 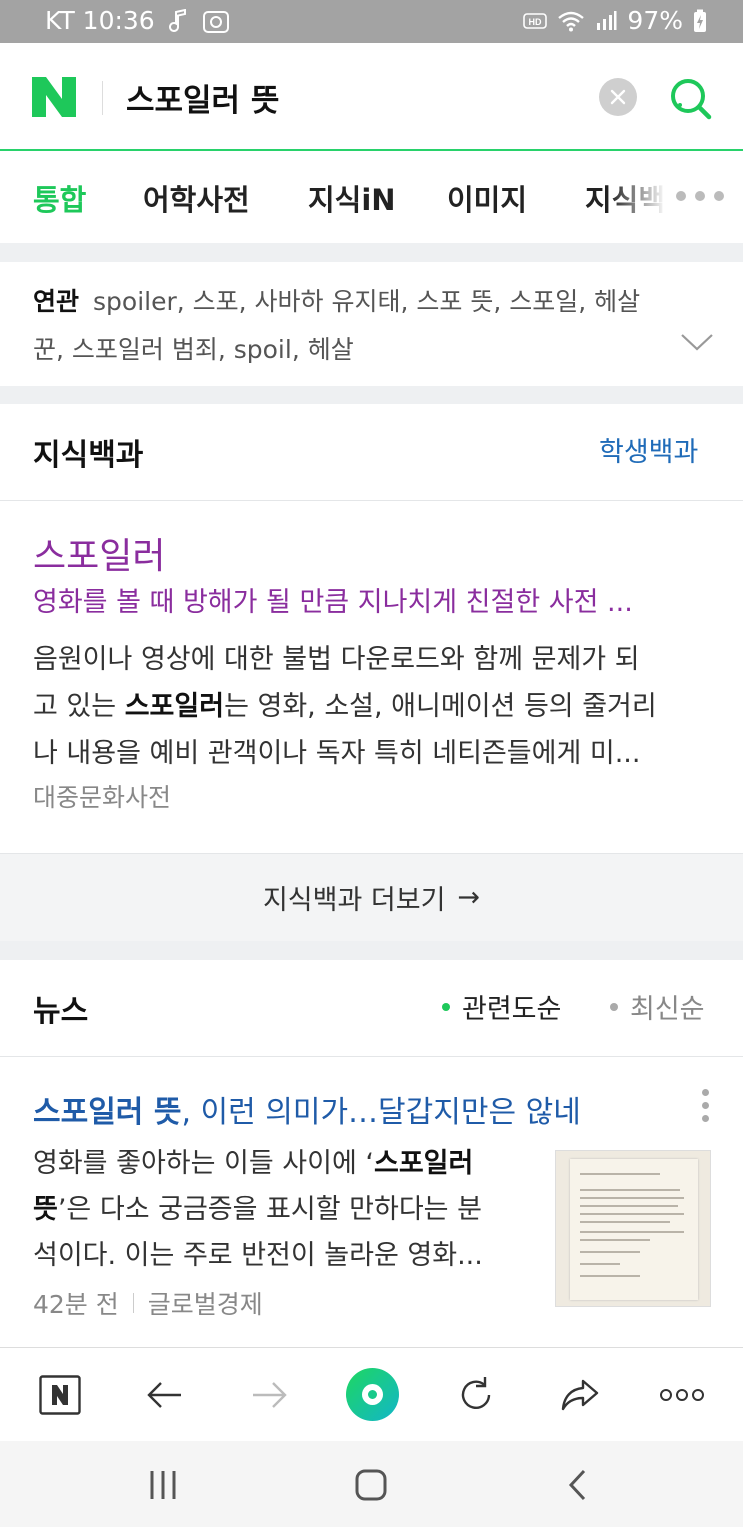 I want to click on search-tabs: 통합 어학사전 지식iN 이미지 지식백, so click(x=371, y=197).